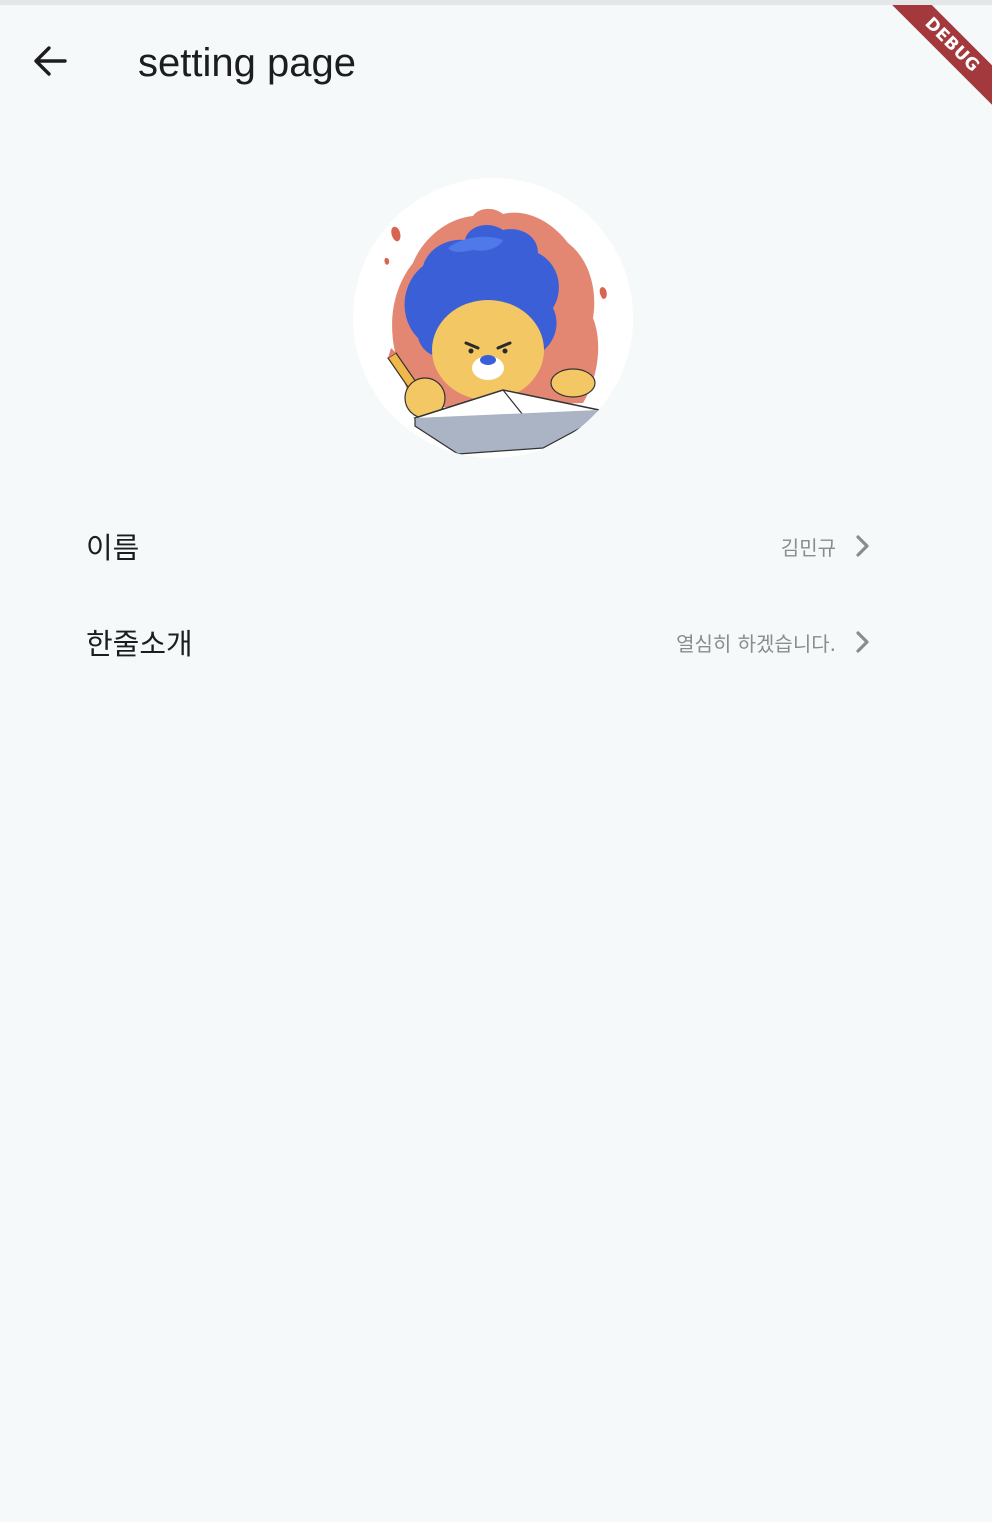 The image size is (992, 1522). I want to click on arrow-back-icon, so click(50, 61).